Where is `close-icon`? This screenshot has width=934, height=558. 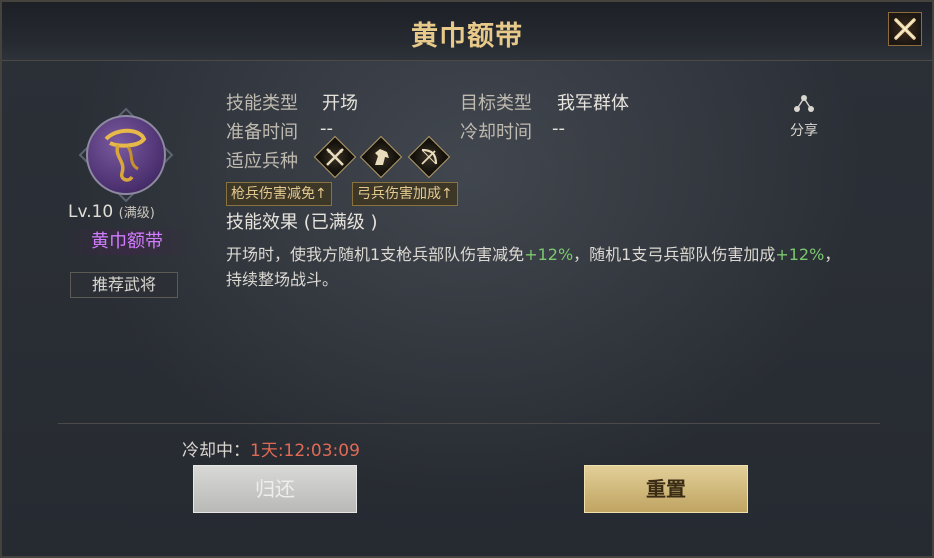 close-icon is located at coordinates (905, 29).